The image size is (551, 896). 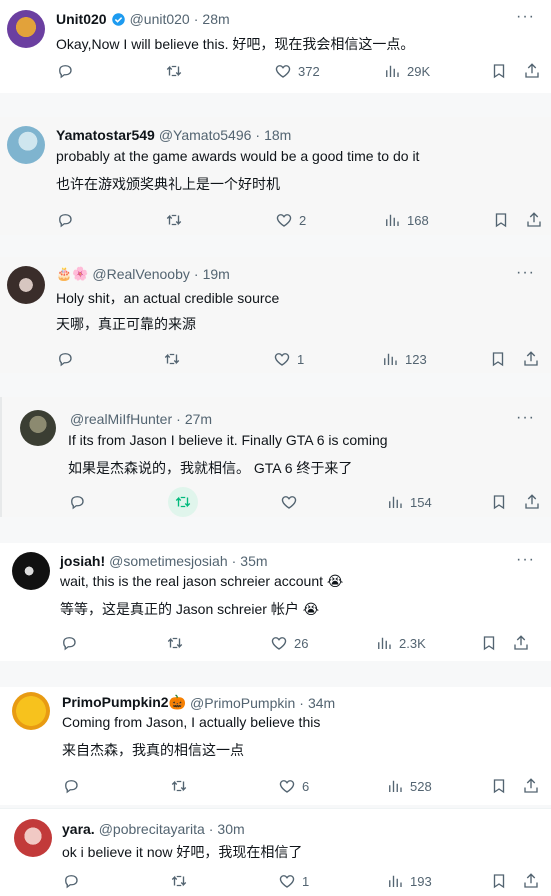 I want to click on like-button, so click(x=289, y=502).